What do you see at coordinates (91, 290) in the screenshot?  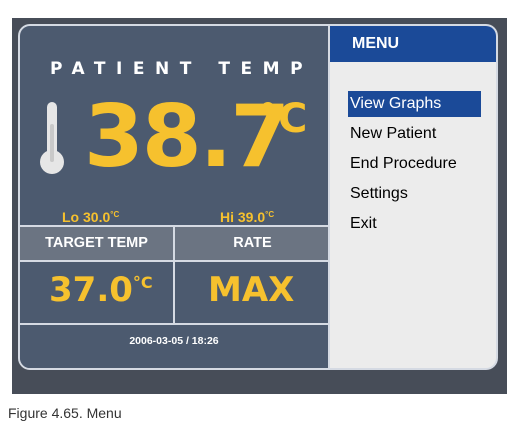 I see `target-temp-number: 37.0` at bounding box center [91, 290].